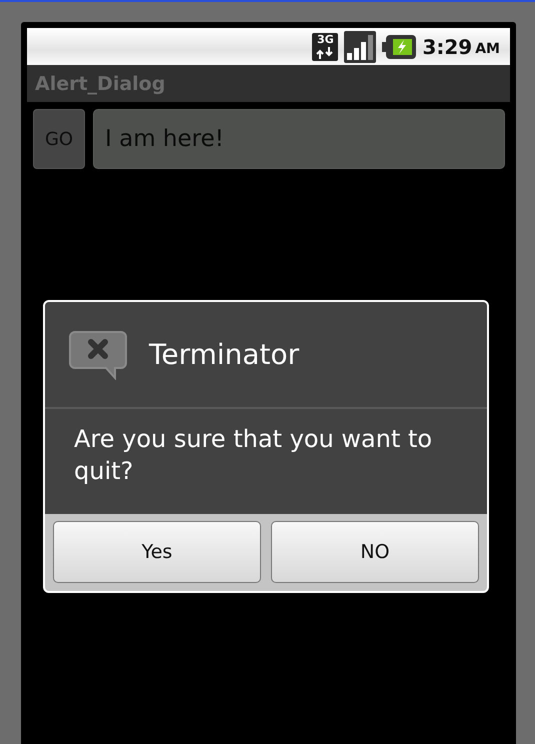 The image size is (535, 744). What do you see at coordinates (157, 552) in the screenshot?
I see `dialog-button: Yes` at bounding box center [157, 552].